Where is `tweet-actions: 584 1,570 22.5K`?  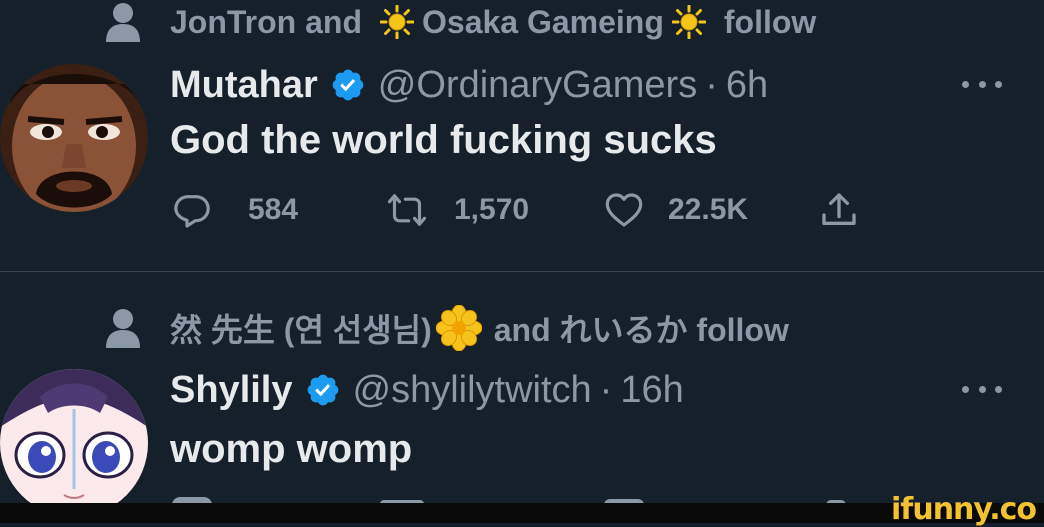
tweet-actions: 584 1,570 22.5K is located at coordinates (520, 212).